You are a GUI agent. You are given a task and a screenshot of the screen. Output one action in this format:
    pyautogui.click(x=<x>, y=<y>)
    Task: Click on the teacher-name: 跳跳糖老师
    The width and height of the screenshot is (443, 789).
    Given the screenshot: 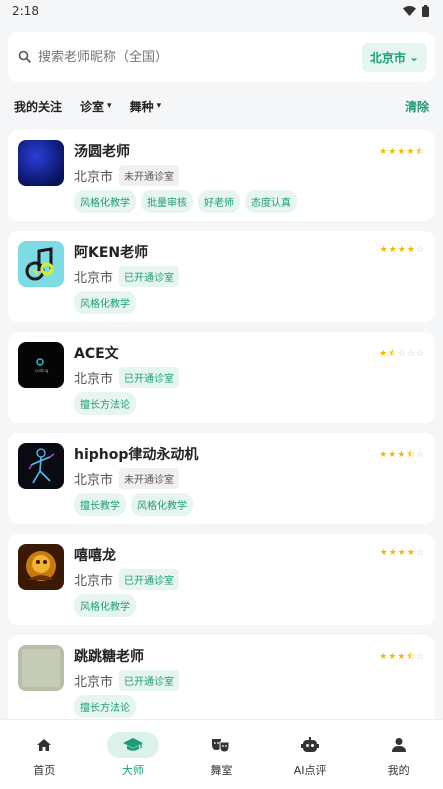 What is the action you would take?
    pyautogui.click(x=109, y=657)
    